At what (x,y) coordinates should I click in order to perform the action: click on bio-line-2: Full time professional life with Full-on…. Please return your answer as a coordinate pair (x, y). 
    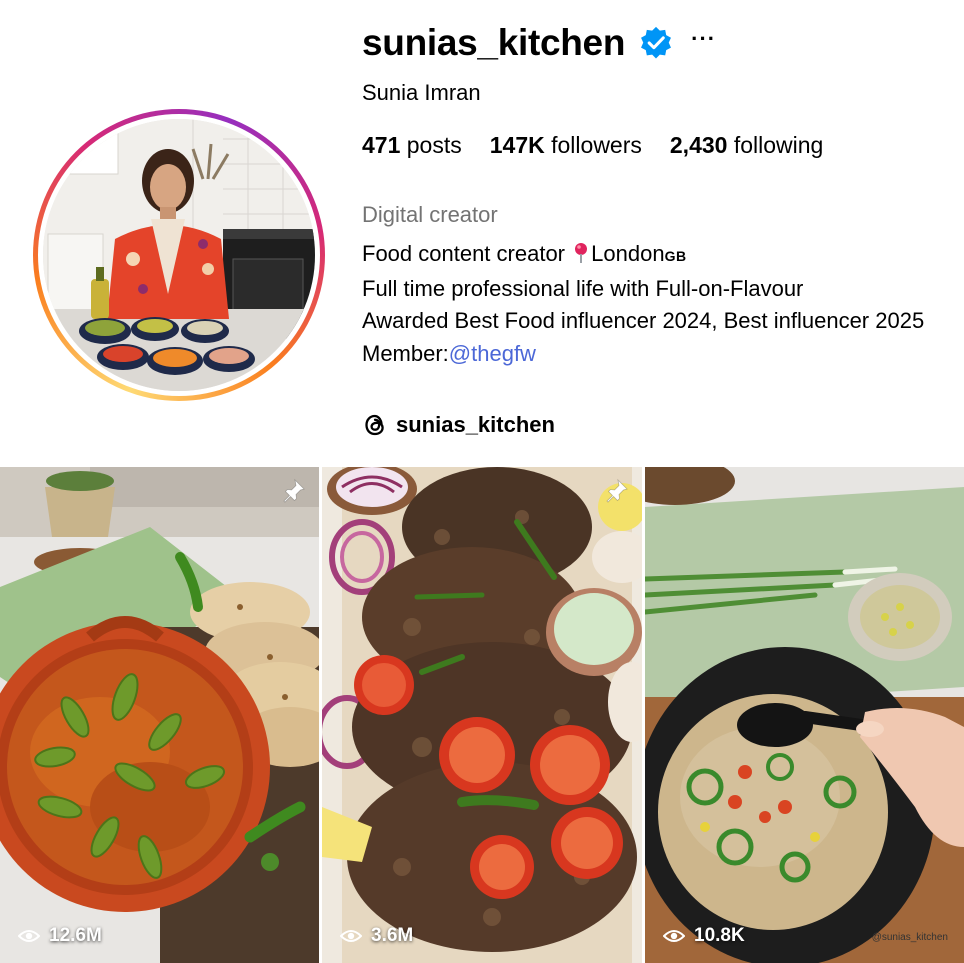
    Looking at the image, I should click on (583, 288).